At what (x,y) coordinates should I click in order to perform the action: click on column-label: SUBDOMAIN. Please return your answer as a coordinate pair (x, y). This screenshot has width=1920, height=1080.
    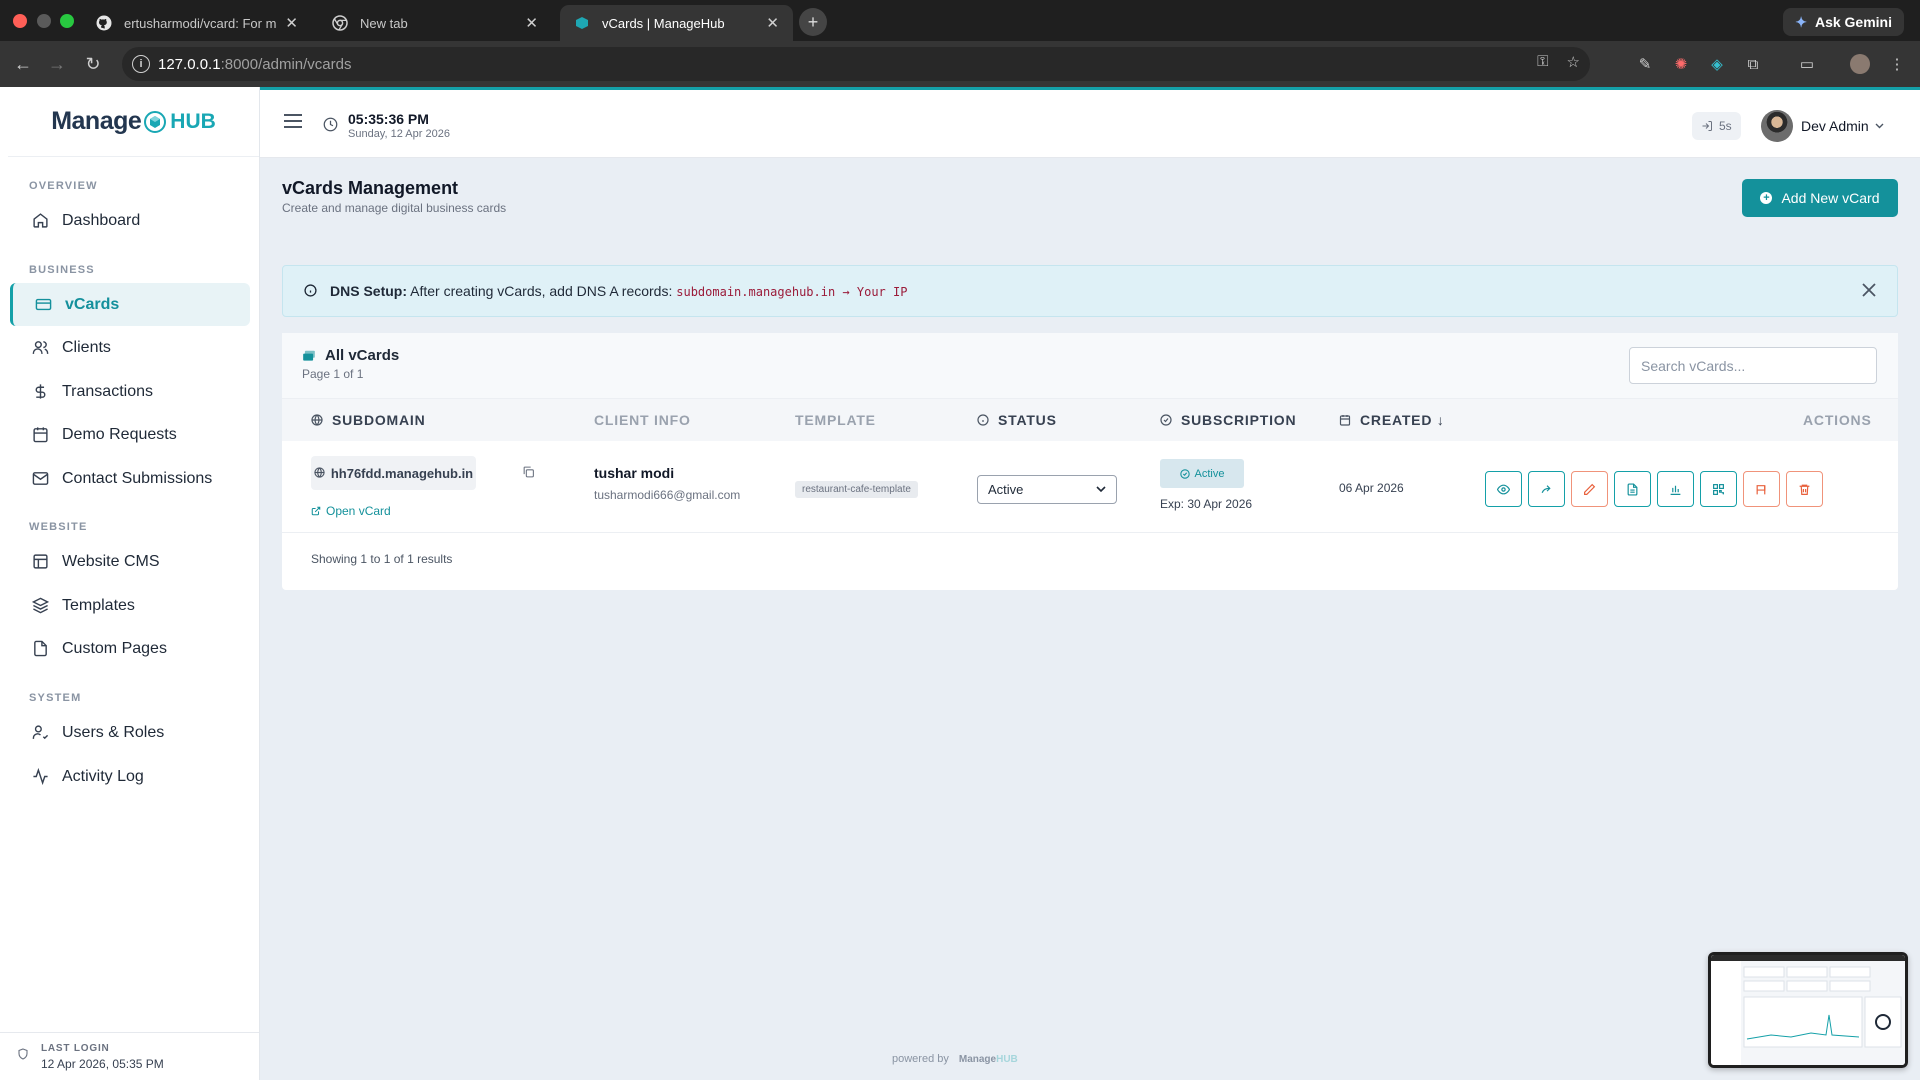
    Looking at the image, I should click on (379, 420).